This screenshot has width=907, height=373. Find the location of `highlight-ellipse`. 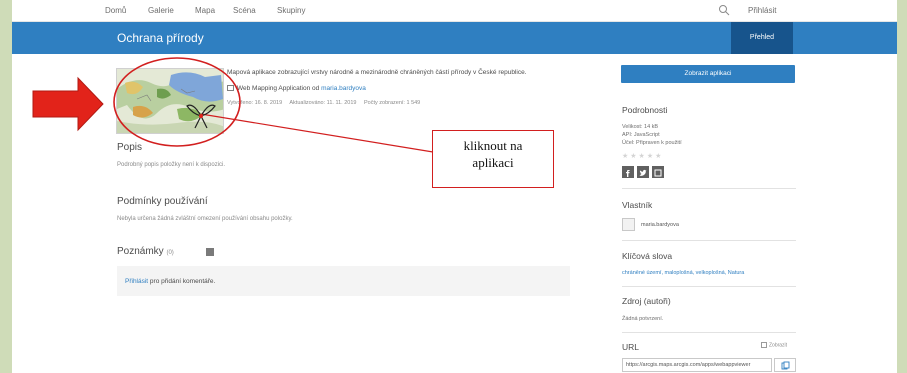

highlight-ellipse is located at coordinates (177, 102).